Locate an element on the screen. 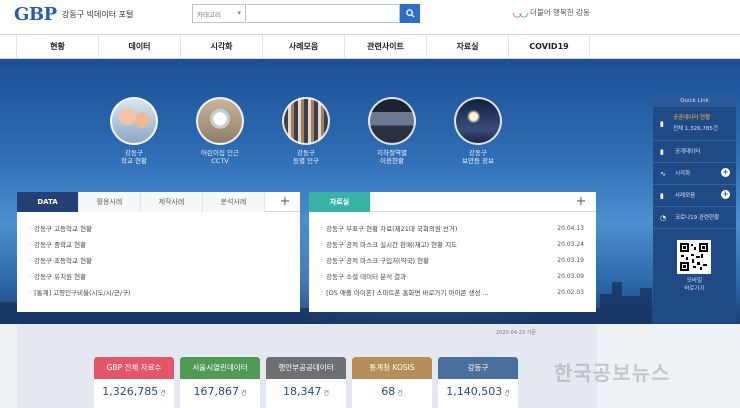 This screenshot has height=408, width=740. qr-code-graphic is located at coordinates (694, 257).